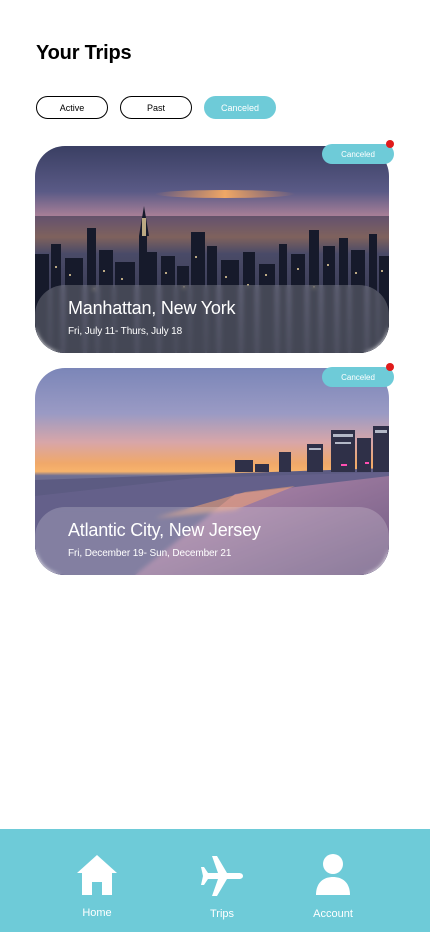  Describe the element at coordinates (333, 914) in the screenshot. I see `tab-account-label: Account` at that location.